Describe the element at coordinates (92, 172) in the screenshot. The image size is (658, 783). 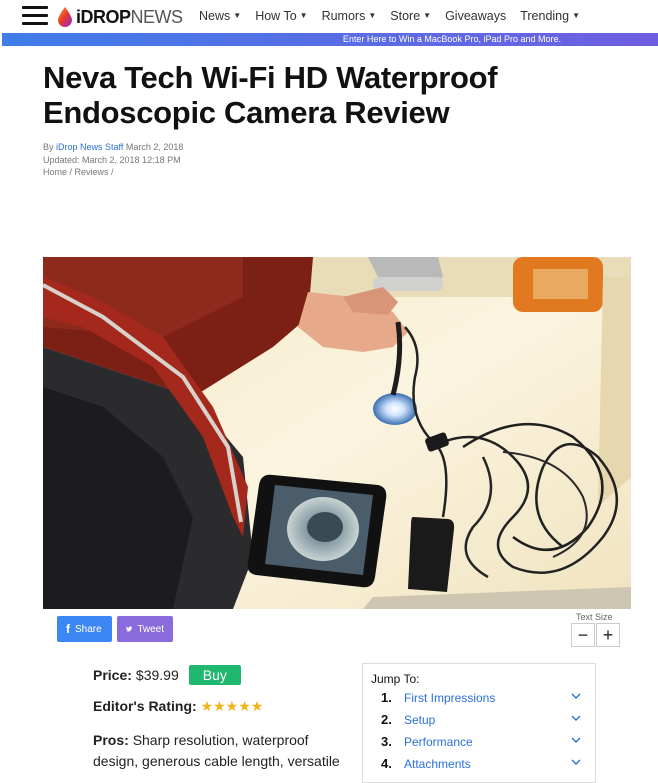
I see `breadcrumb-reviews: Reviews` at that location.